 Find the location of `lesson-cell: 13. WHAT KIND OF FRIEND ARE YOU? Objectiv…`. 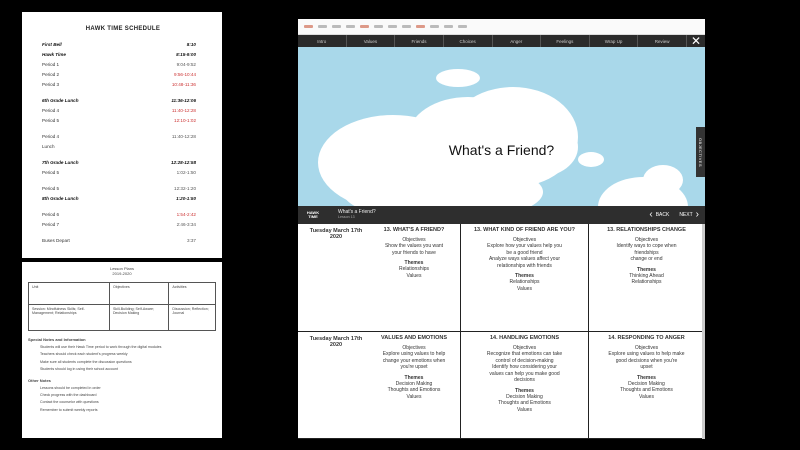

lesson-cell: 13. WHAT KIND OF FRIEND ARE YOU? Objectiv… is located at coordinates (525, 278).